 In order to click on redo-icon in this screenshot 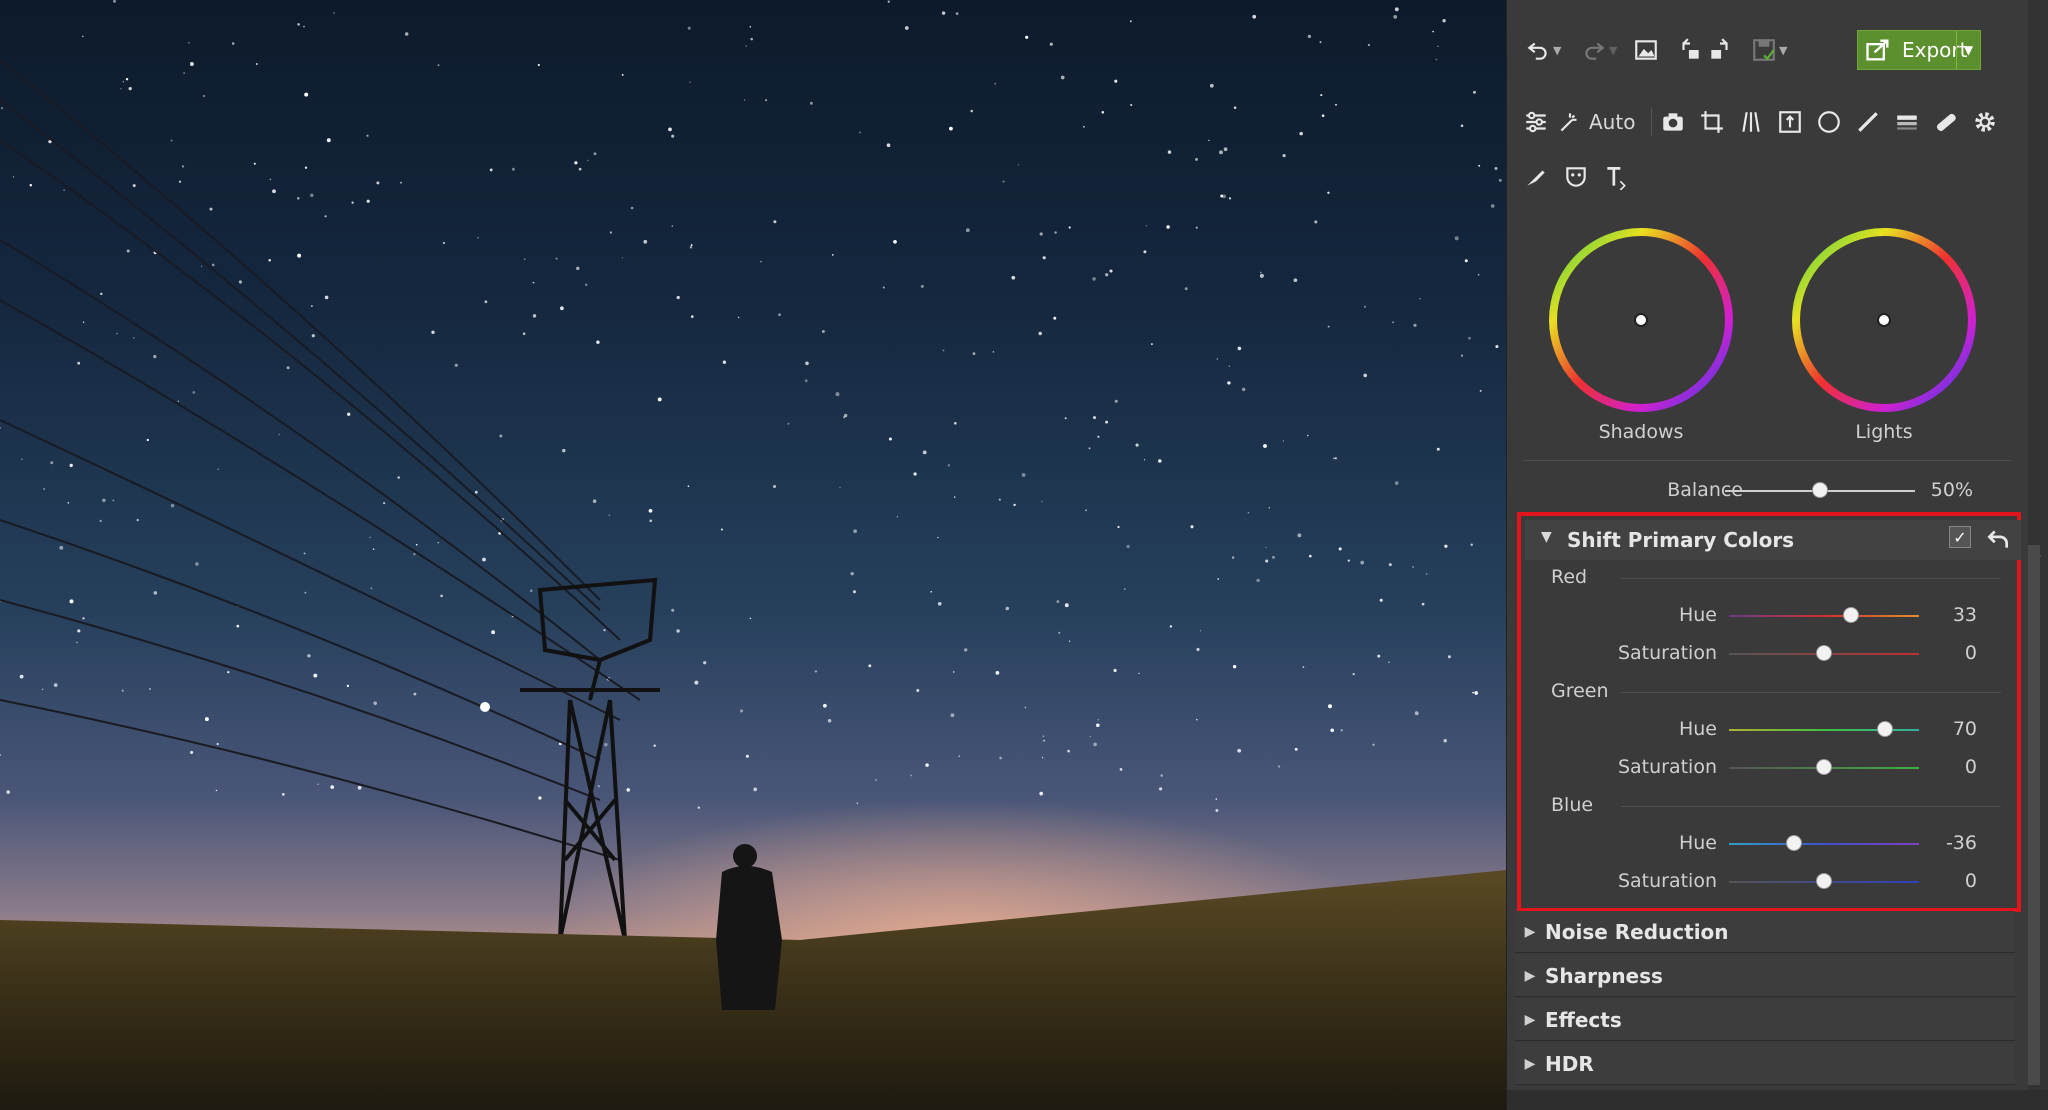, I will do `click(1594, 50)`.